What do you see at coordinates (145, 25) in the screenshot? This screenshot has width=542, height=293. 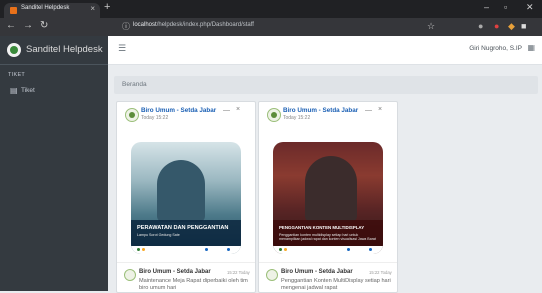 I see `url-host: localhost` at bounding box center [145, 25].